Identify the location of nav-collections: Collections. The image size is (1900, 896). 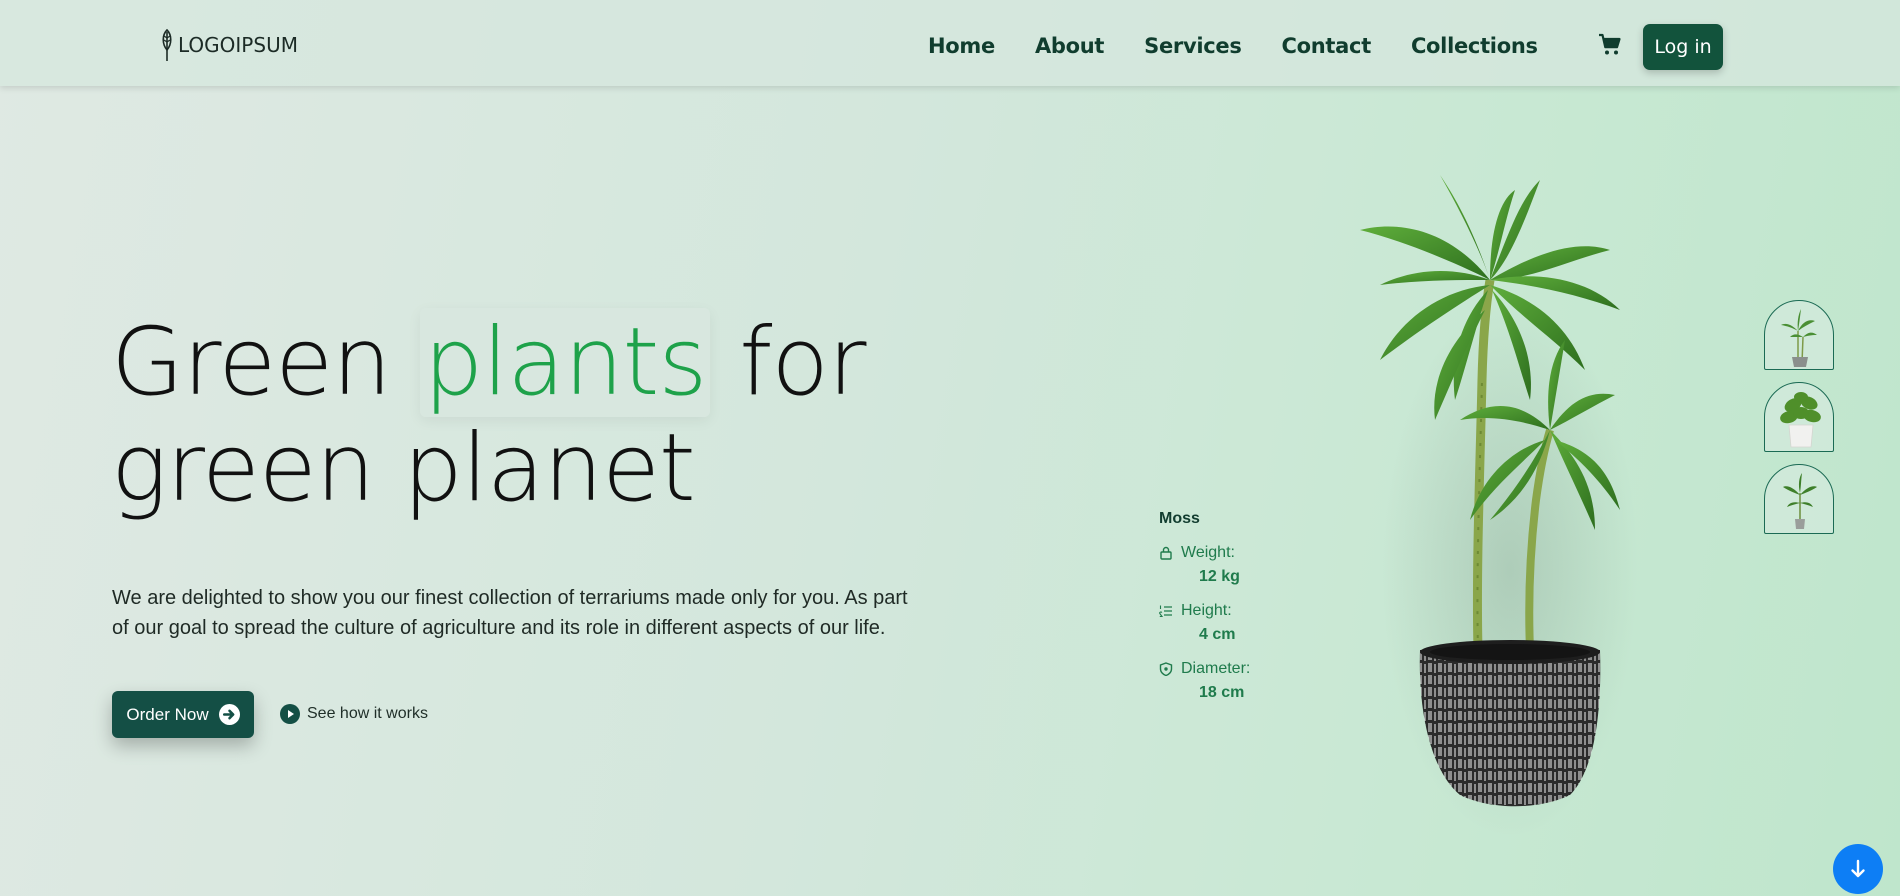
(1474, 46).